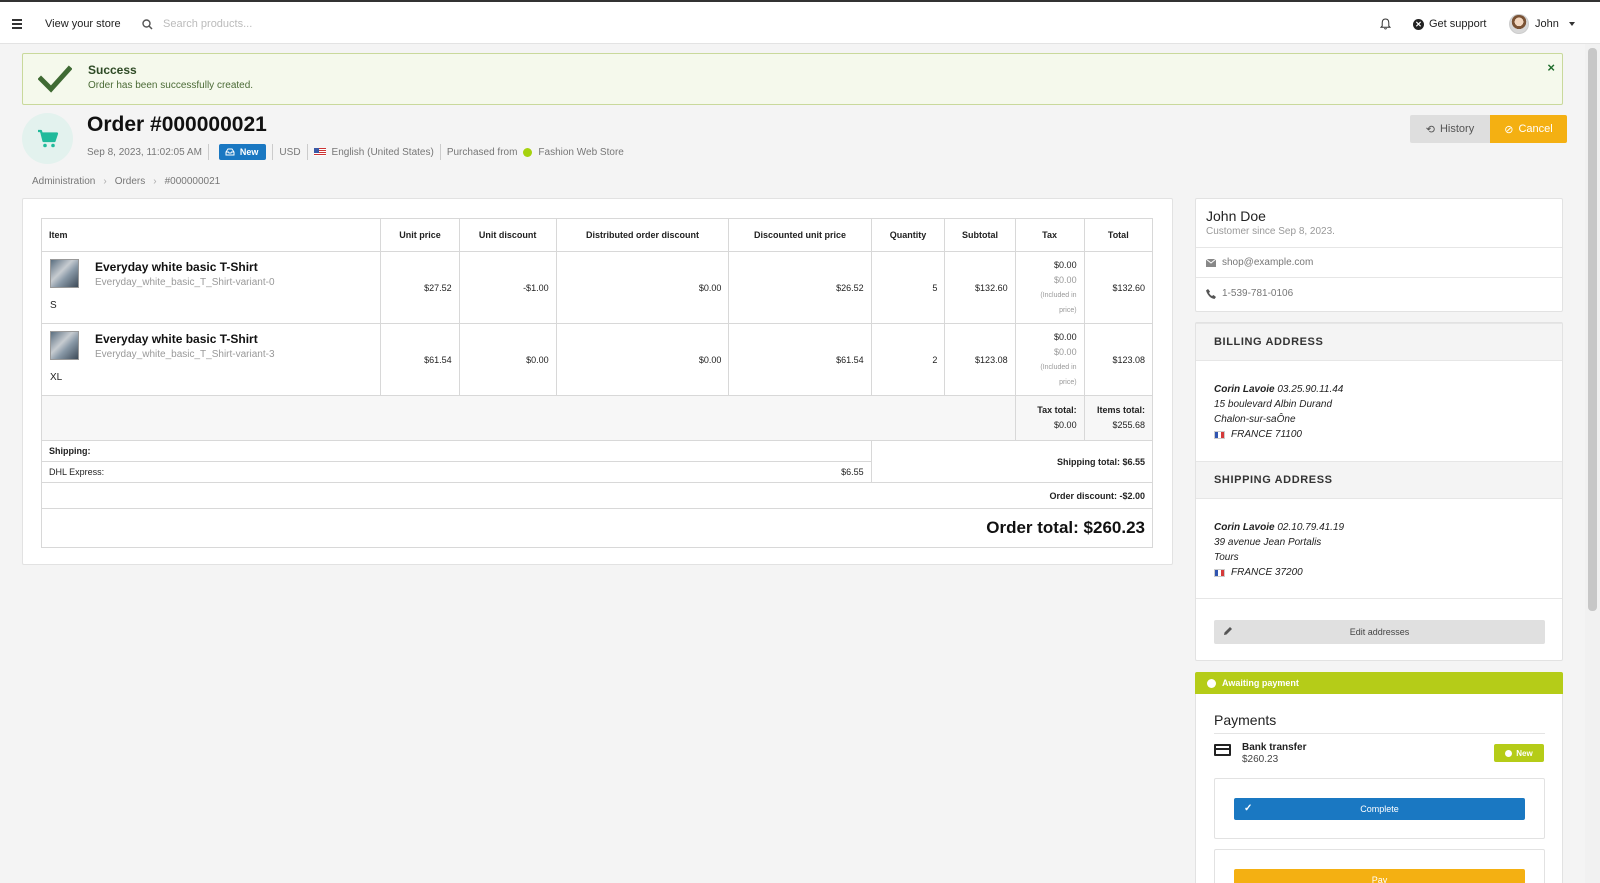 This screenshot has height=883, width=1600. Describe the element at coordinates (1268, 542) in the screenshot. I see `shipping-street: 39 avenue Jean Portalis` at that location.